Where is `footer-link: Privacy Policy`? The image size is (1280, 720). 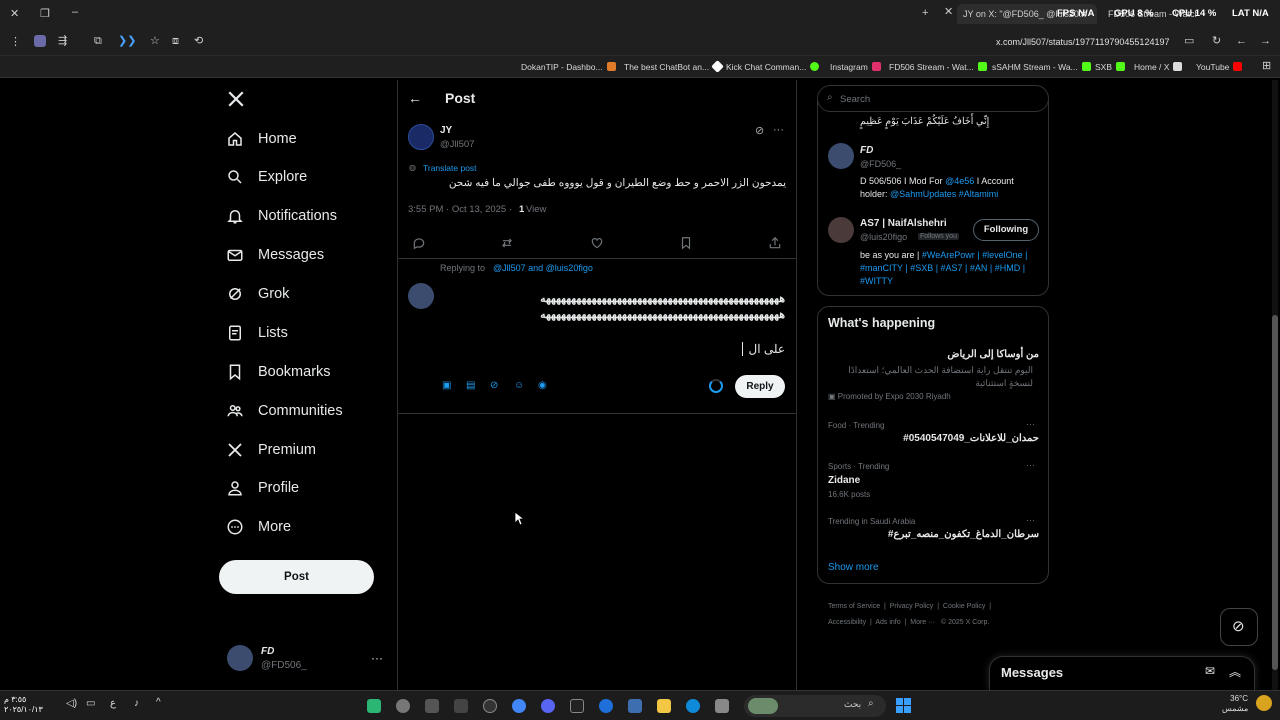 footer-link: Privacy Policy is located at coordinates (912, 606).